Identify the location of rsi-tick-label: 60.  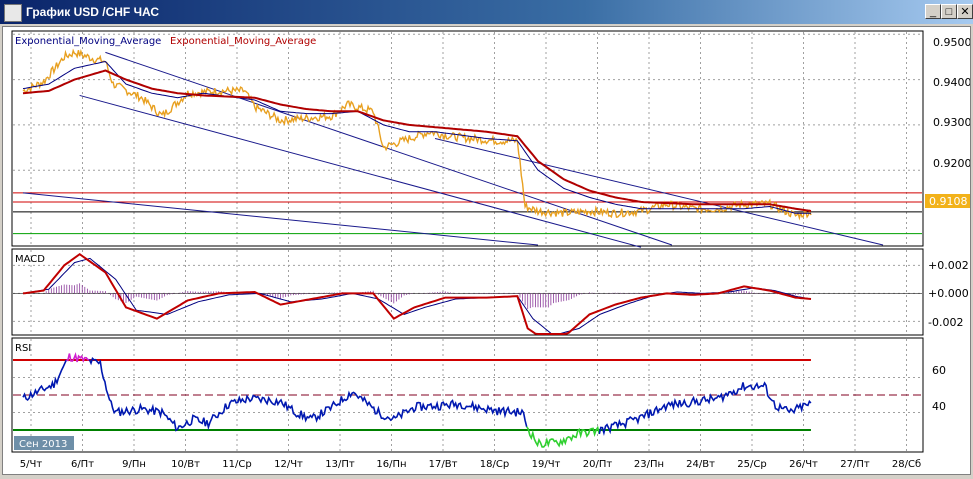
(939, 370).